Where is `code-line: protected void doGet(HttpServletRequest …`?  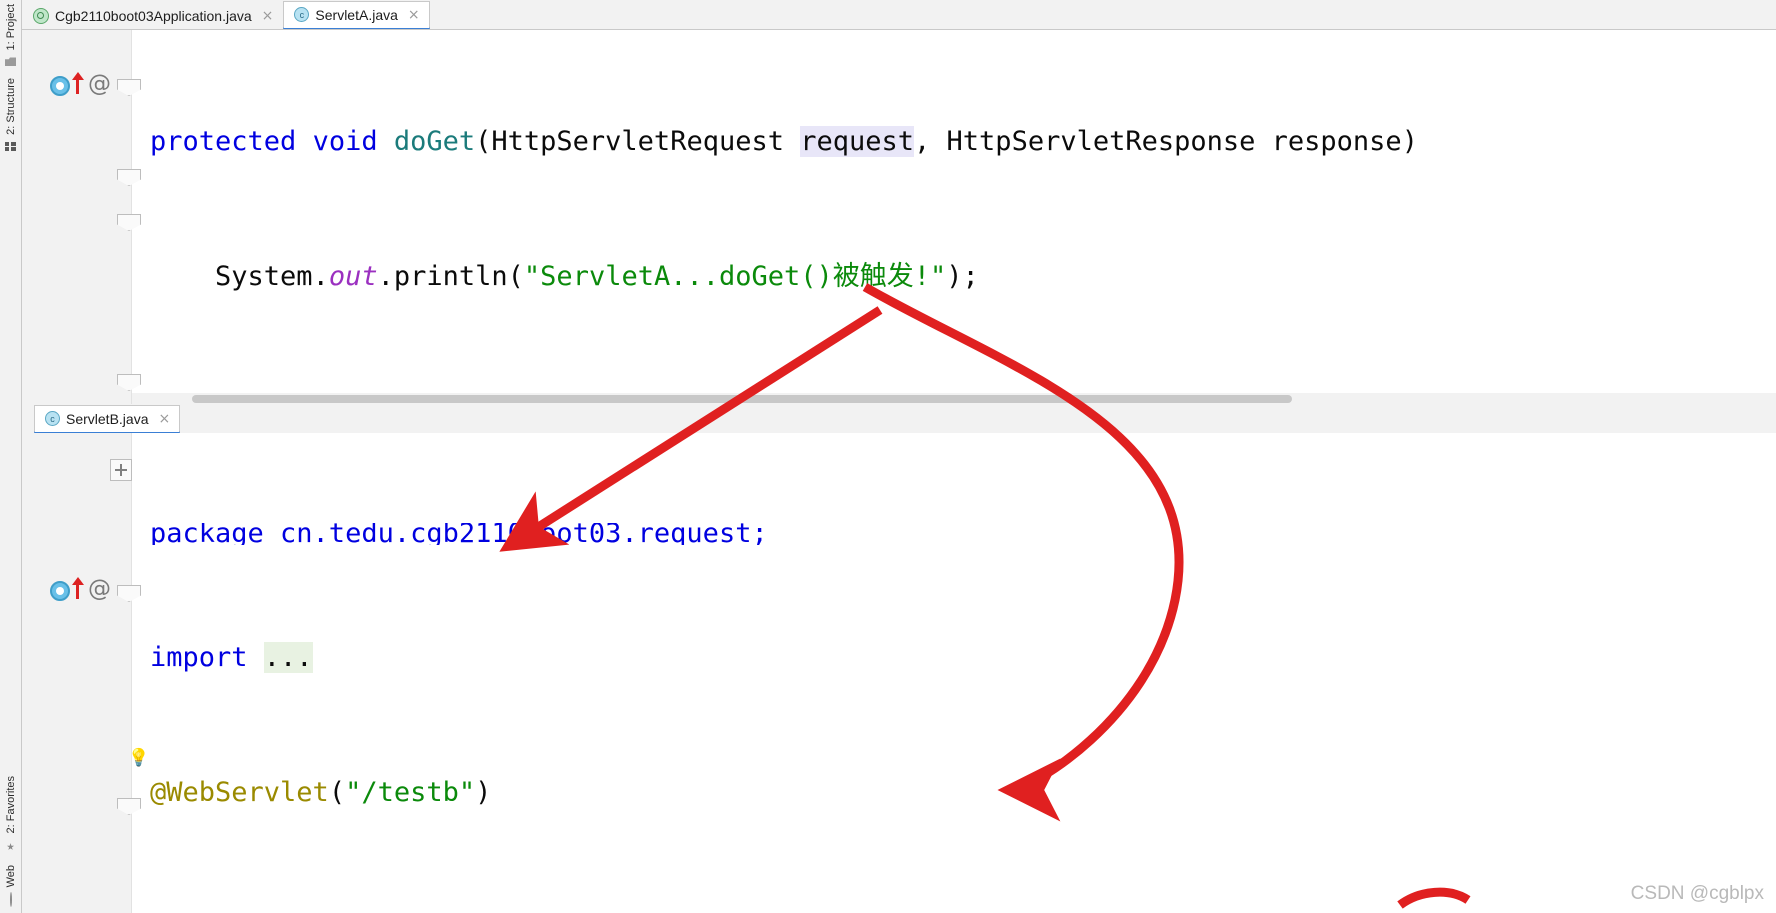 code-line: protected void doGet(HttpServletRequest … is located at coordinates (954, 141).